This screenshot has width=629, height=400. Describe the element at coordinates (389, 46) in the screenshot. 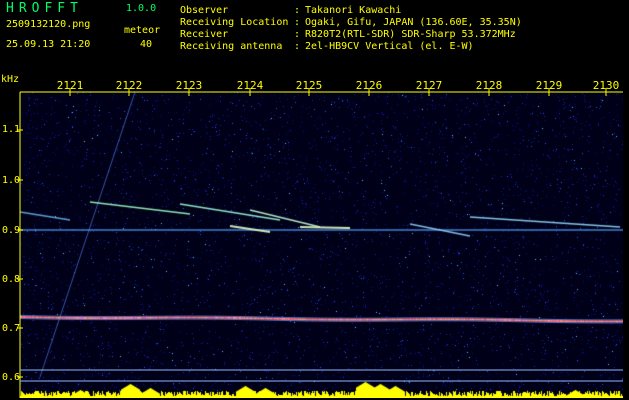

I see `info-value-antenna: 2el-HB9CV Vertical (el. E-W)` at that location.